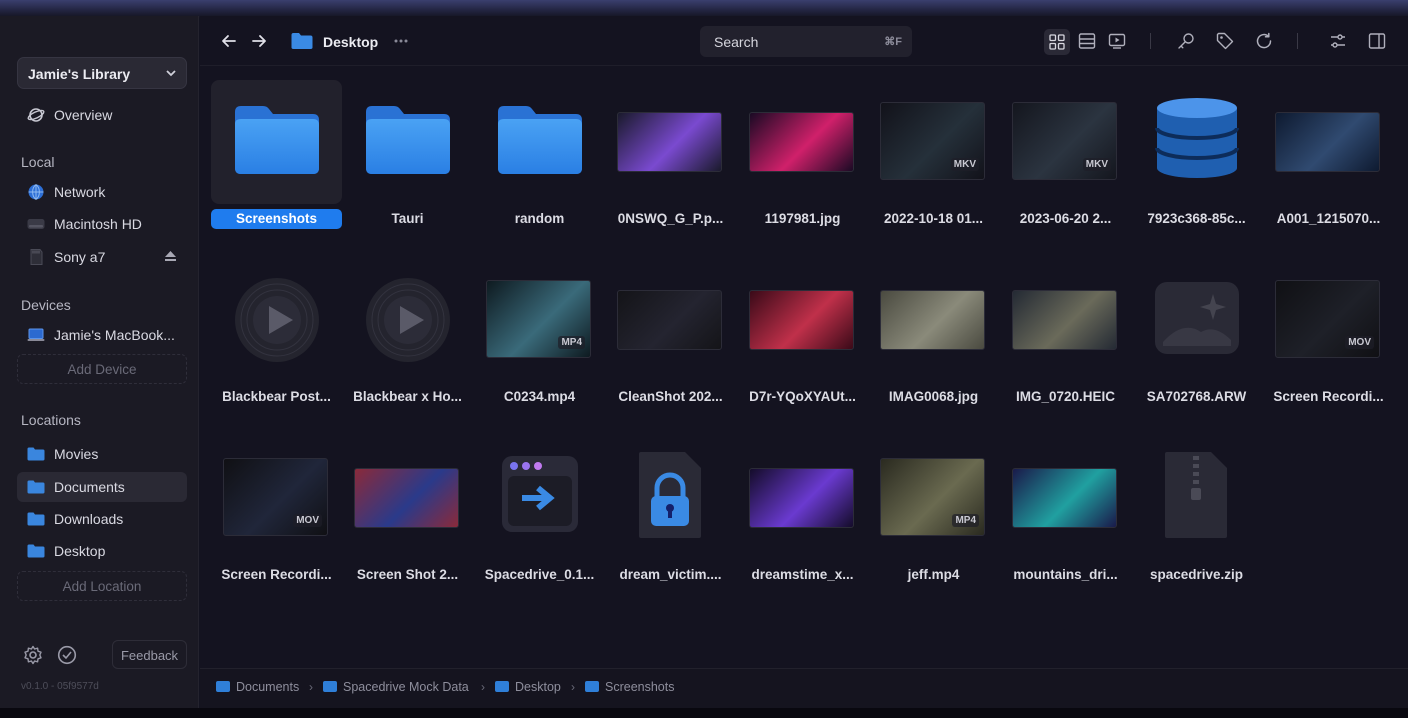 The height and width of the screenshot is (718, 1408). I want to click on path-segment: Spacedrive Mock Data, so click(396, 687).